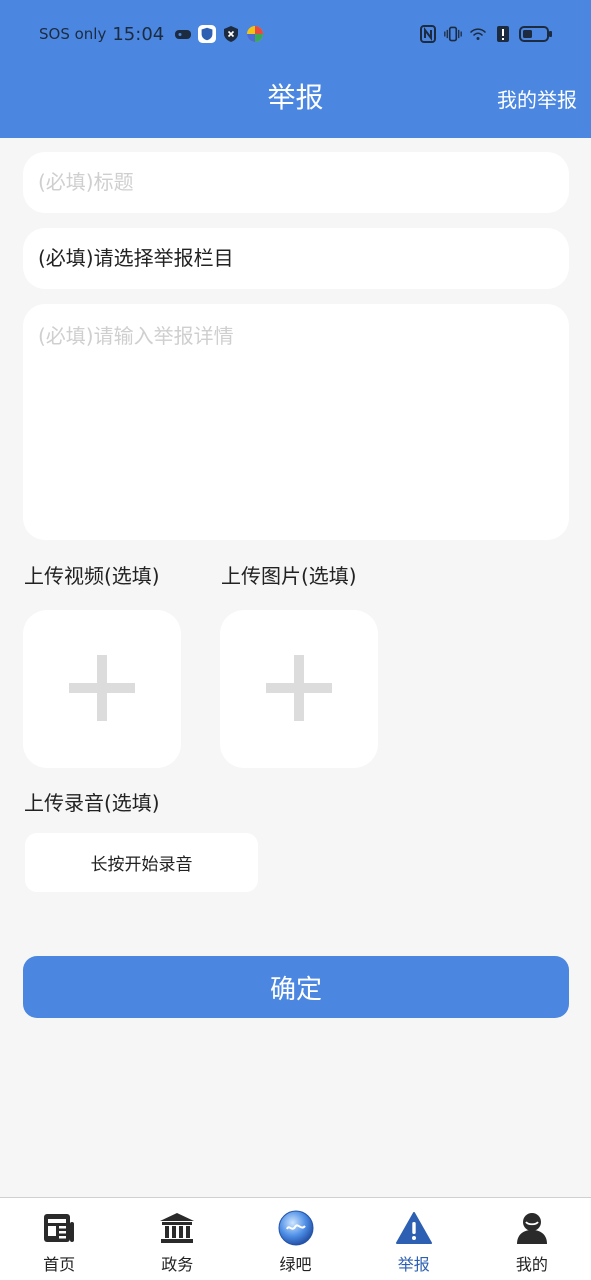 This screenshot has height=1280, width=591. Describe the element at coordinates (299, 689) in the screenshot. I see `upload-image-button` at that location.